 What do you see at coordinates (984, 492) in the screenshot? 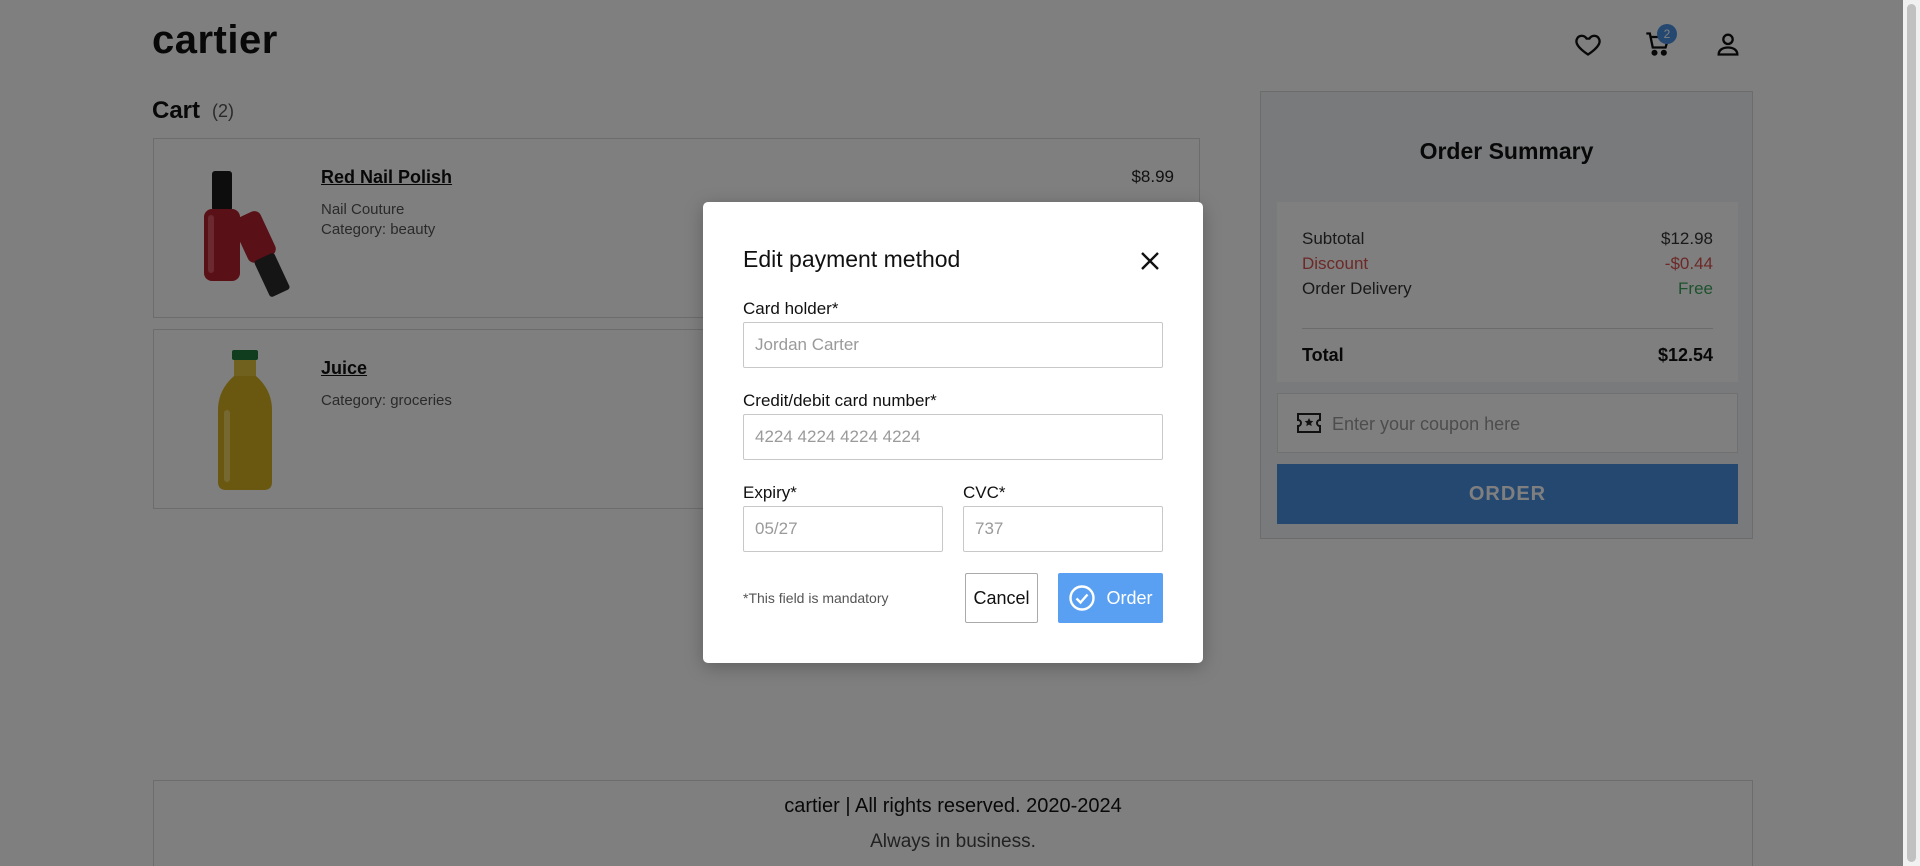
I see `cvc-label: CVC*` at bounding box center [984, 492].